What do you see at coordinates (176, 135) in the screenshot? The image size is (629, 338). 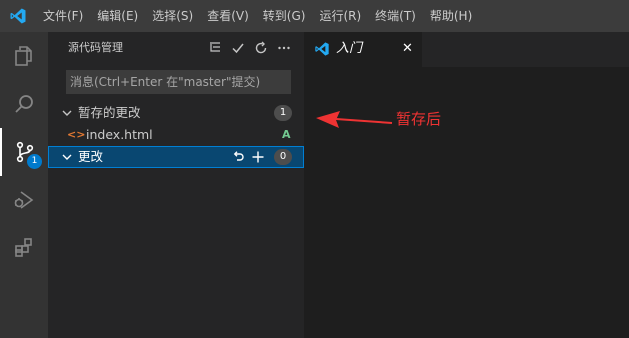 I see `staged-file-row: <> index.html A` at bounding box center [176, 135].